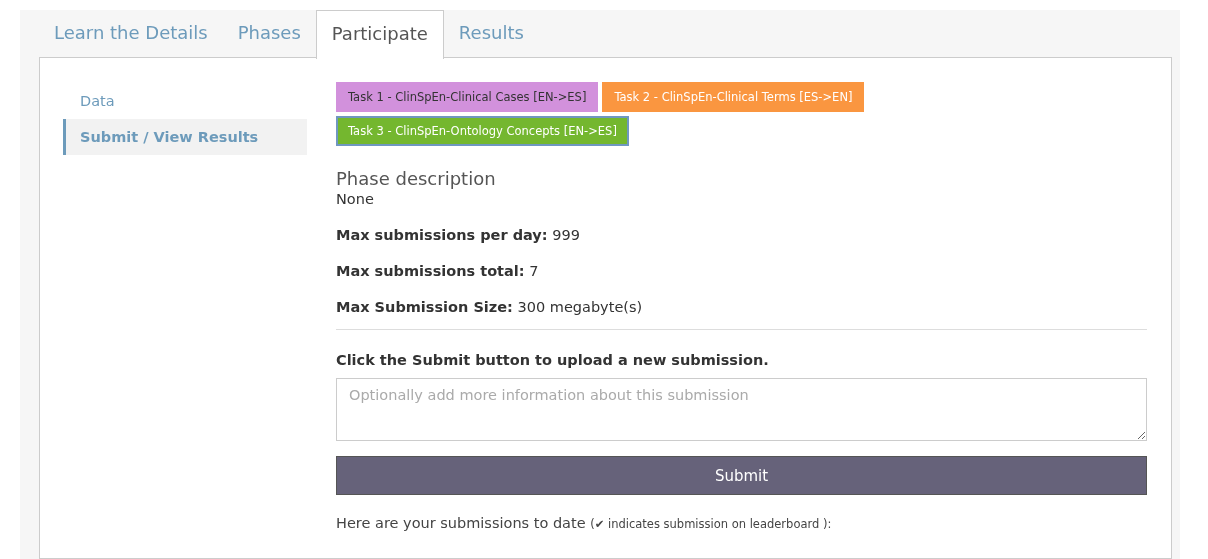  What do you see at coordinates (741, 475) in the screenshot?
I see `submit-button: Submit` at bounding box center [741, 475].